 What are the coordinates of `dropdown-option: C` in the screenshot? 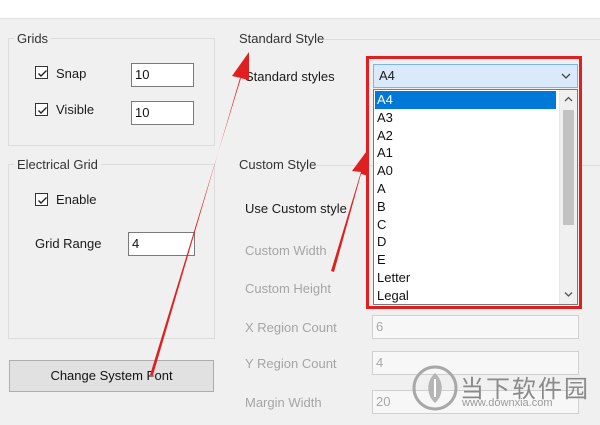 It's located at (465, 225).